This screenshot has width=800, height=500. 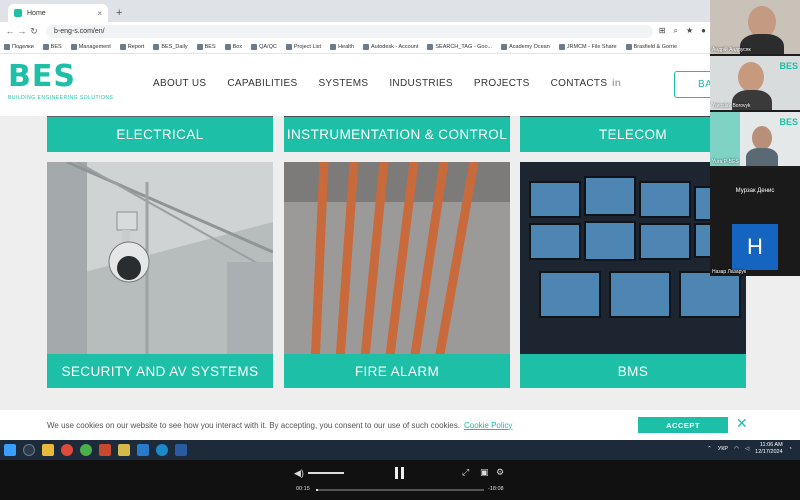 I want to click on nav-item-projects: PROJECTS, so click(x=502, y=83).